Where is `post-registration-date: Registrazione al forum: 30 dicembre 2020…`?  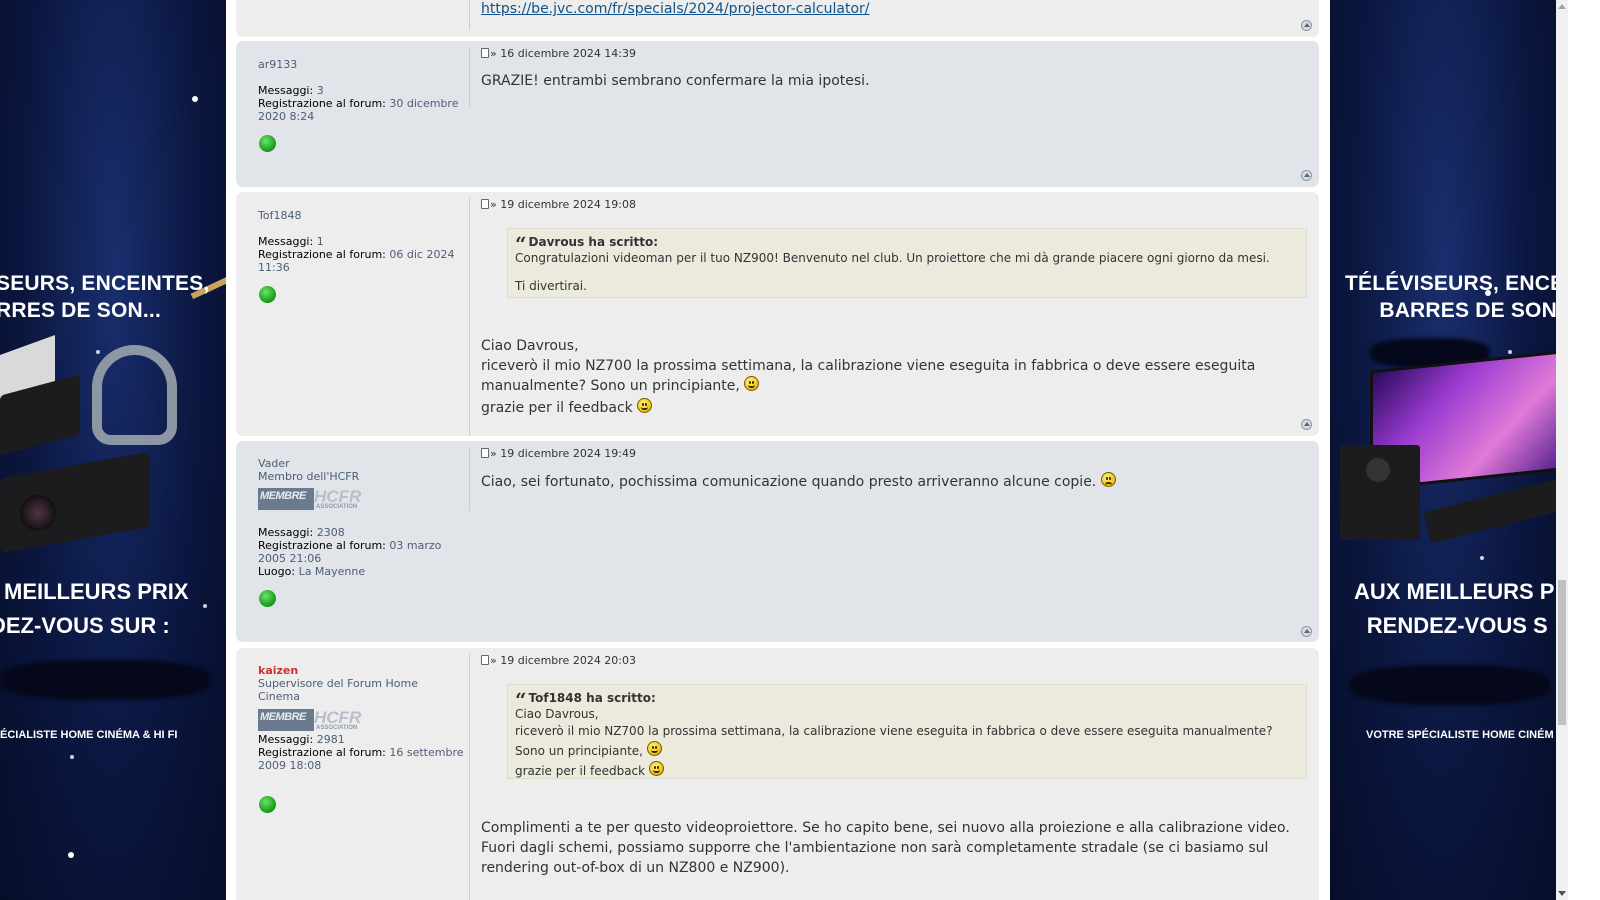
post-registration-date: Registrazione al forum: 30 dicembre 2020… is located at coordinates (358, 110).